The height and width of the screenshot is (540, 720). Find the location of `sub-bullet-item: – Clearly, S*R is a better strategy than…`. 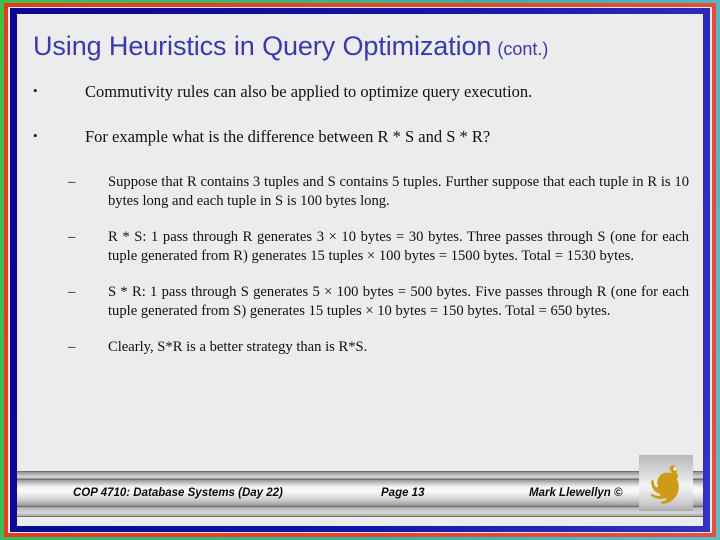

sub-bullet-item: – Clearly, S*R is a better strategy than… is located at coordinates (360, 347).